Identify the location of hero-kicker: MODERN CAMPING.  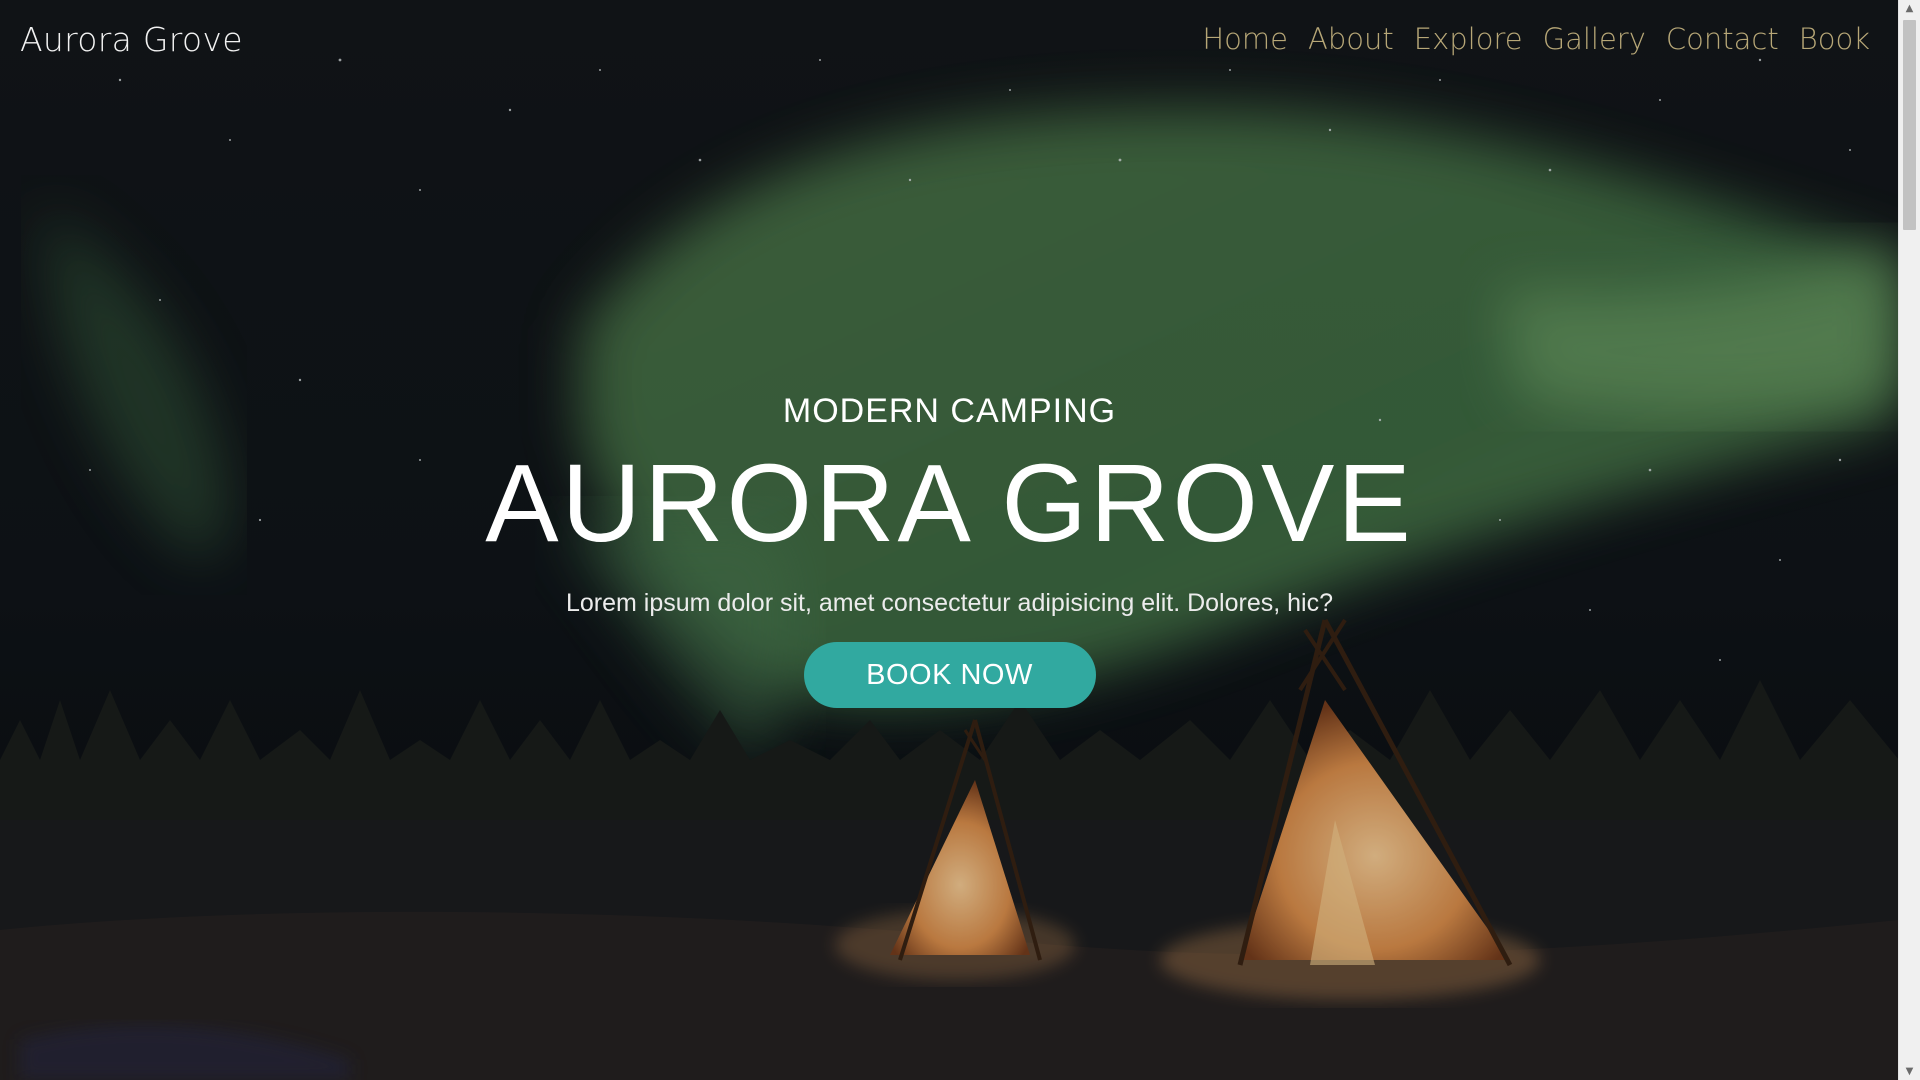
(949, 411).